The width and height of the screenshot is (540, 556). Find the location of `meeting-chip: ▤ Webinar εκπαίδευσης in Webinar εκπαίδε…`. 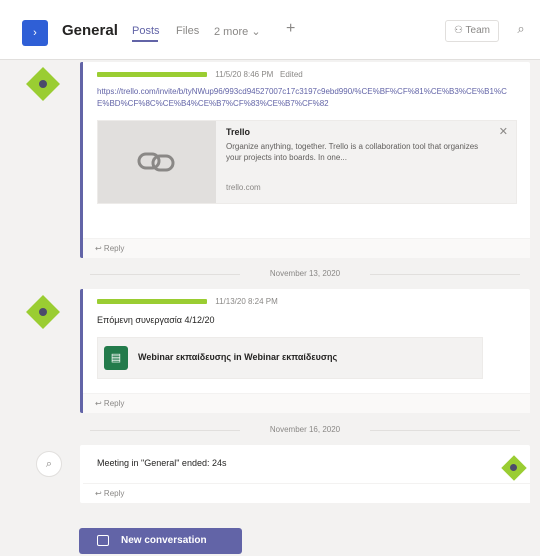

meeting-chip: ▤ Webinar εκπαίδευσης in Webinar εκπαίδε… is located at coordinates (290, 358).